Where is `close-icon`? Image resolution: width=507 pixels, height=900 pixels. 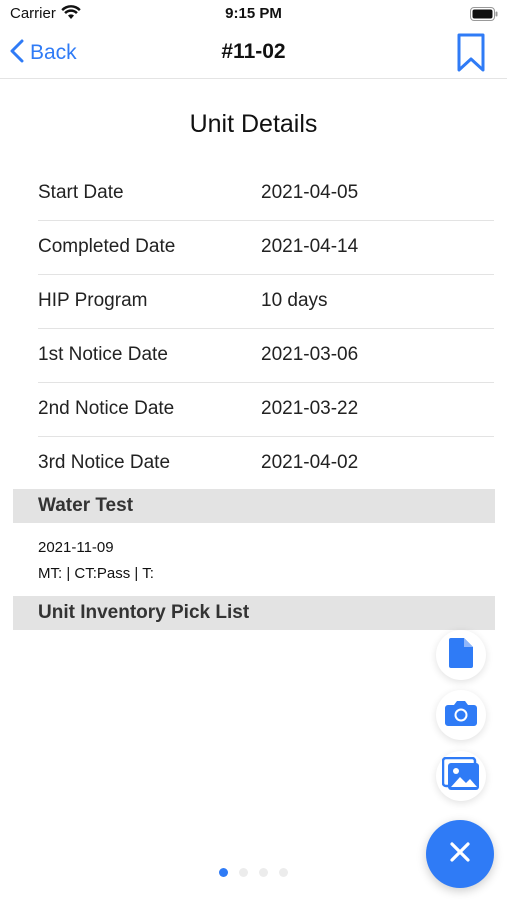 close-icon is located at coordinates (460, 854).